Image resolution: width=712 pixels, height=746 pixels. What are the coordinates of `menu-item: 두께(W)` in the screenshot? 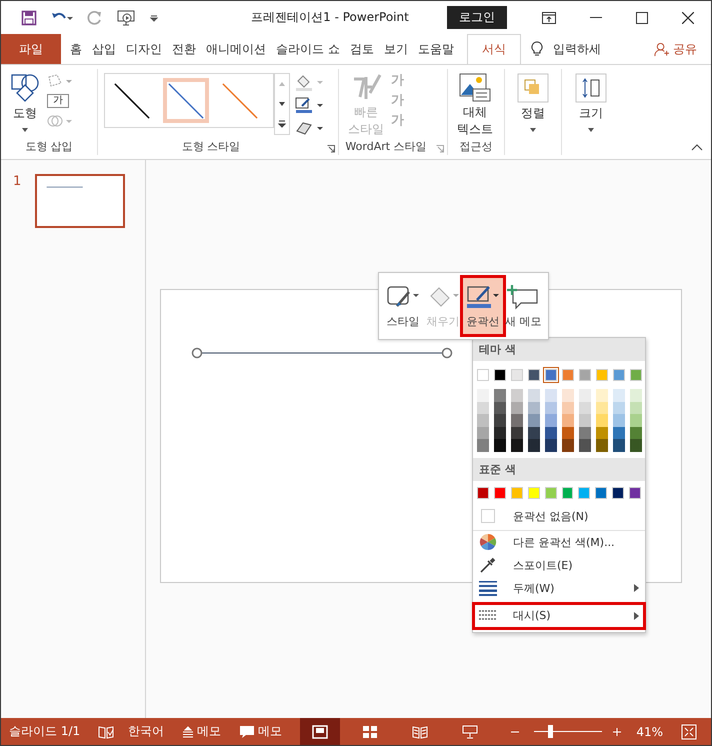 It's located at (559, 588).